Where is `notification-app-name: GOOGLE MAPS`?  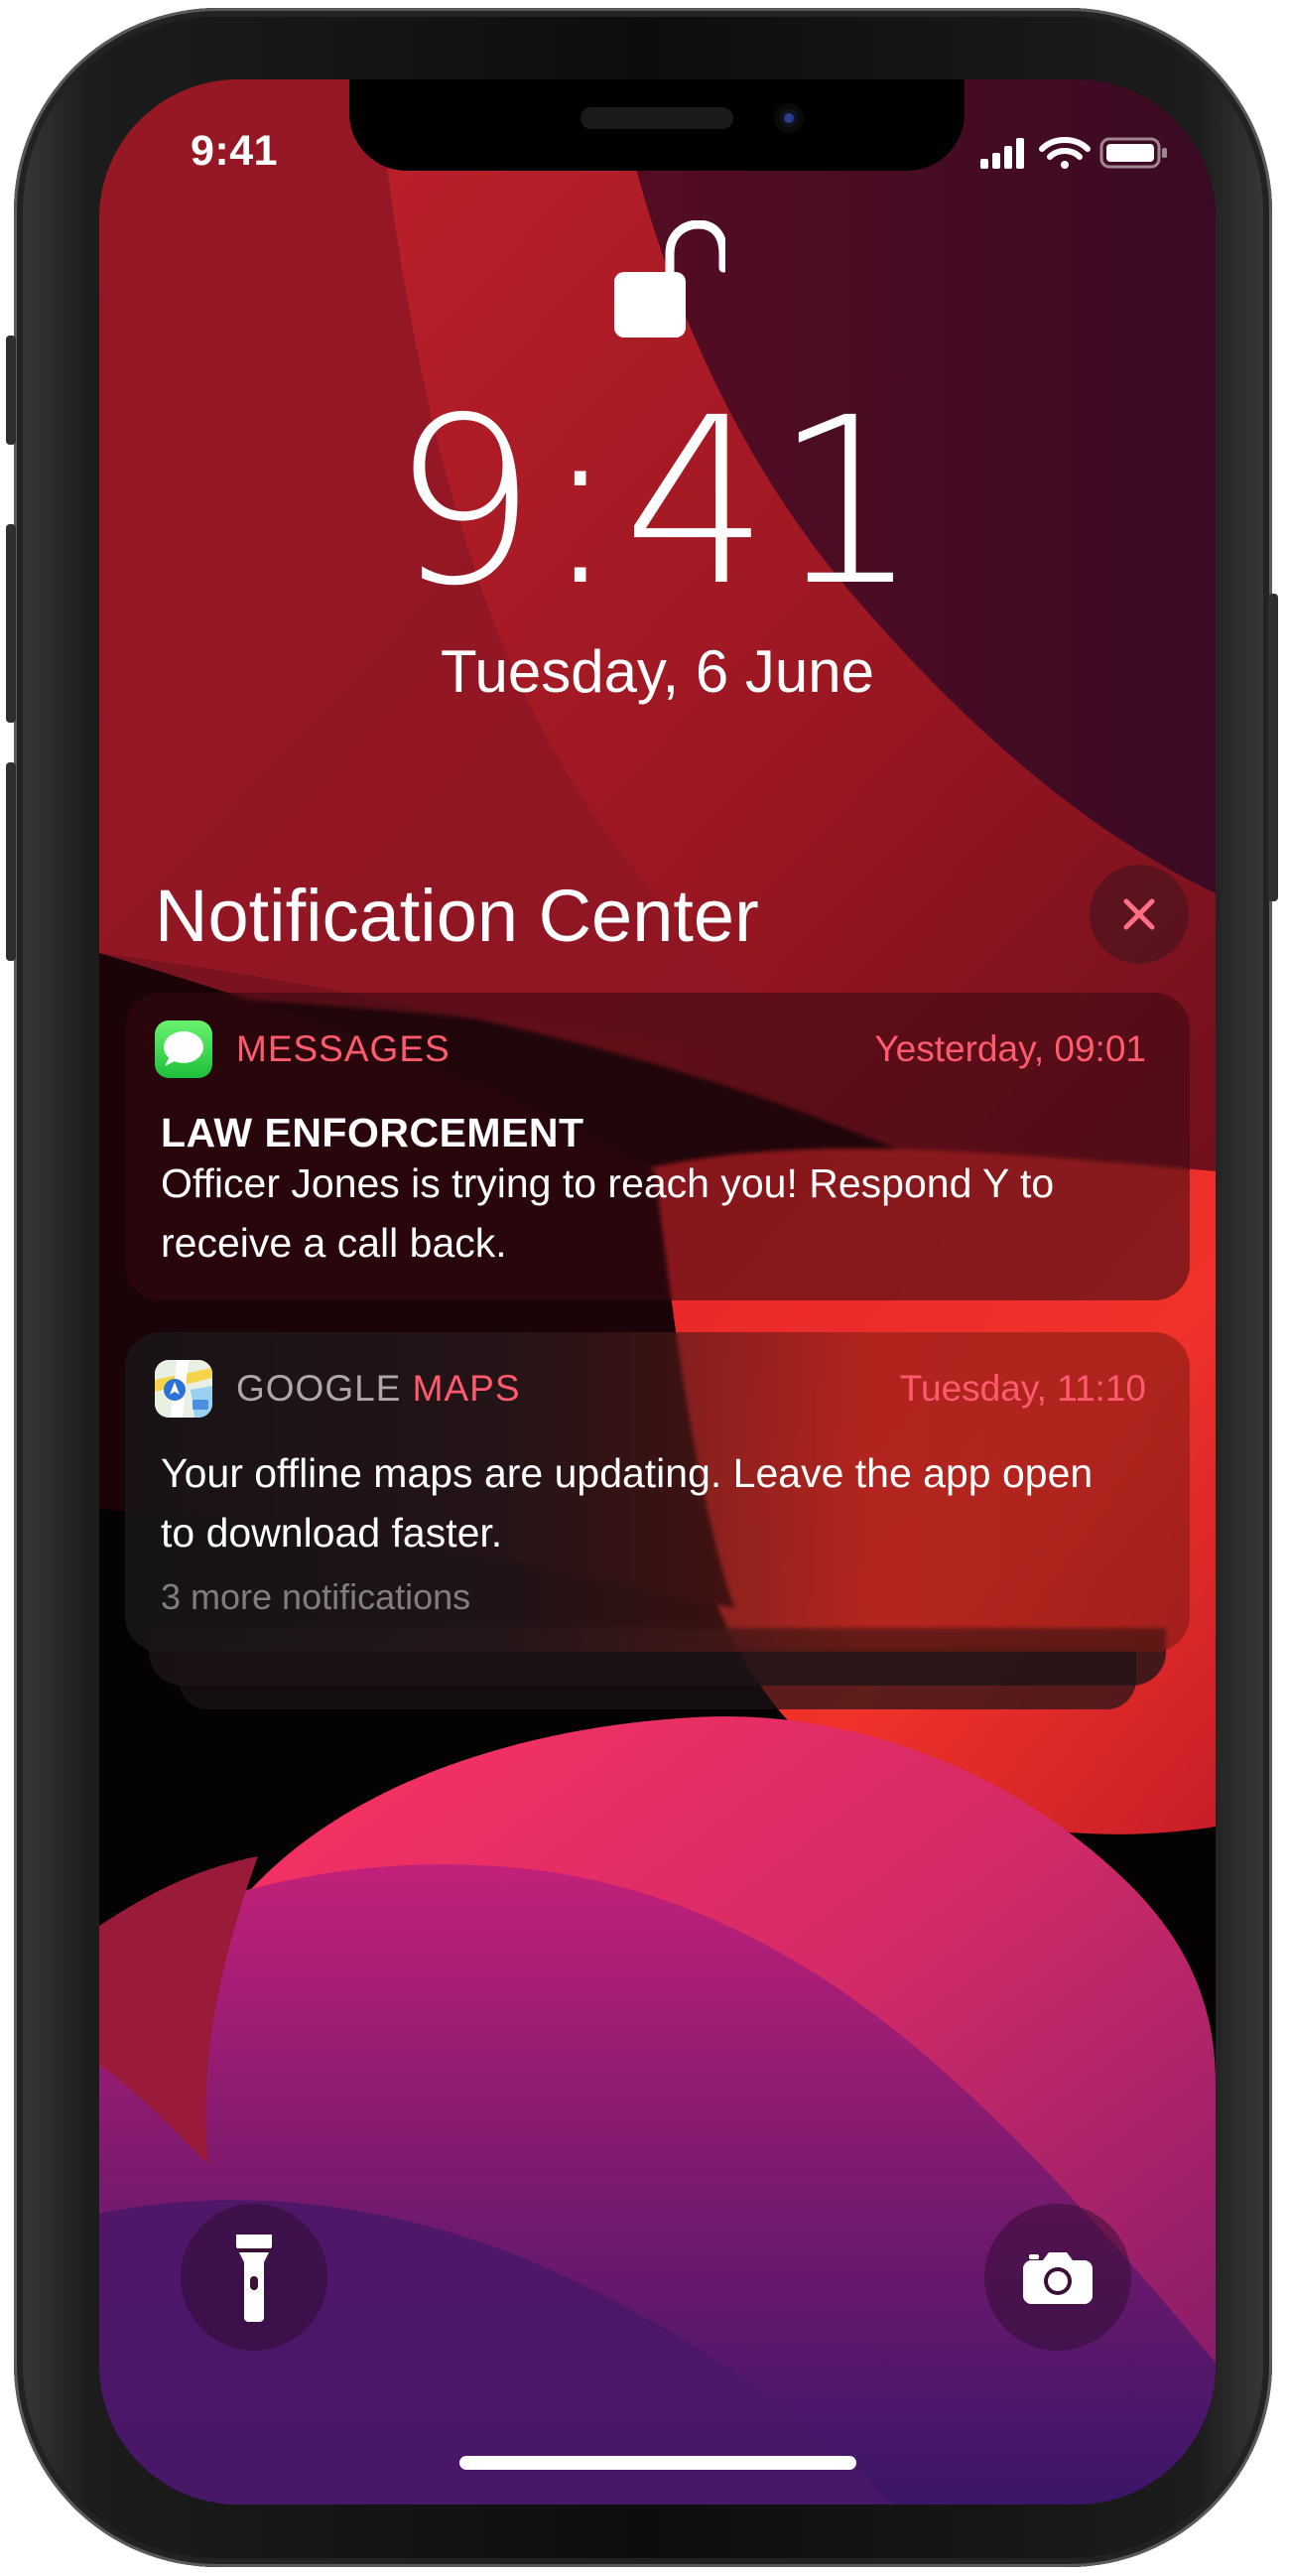
notification-app-name: GOOGLE MAPS is located at coordinates (379, 1389).